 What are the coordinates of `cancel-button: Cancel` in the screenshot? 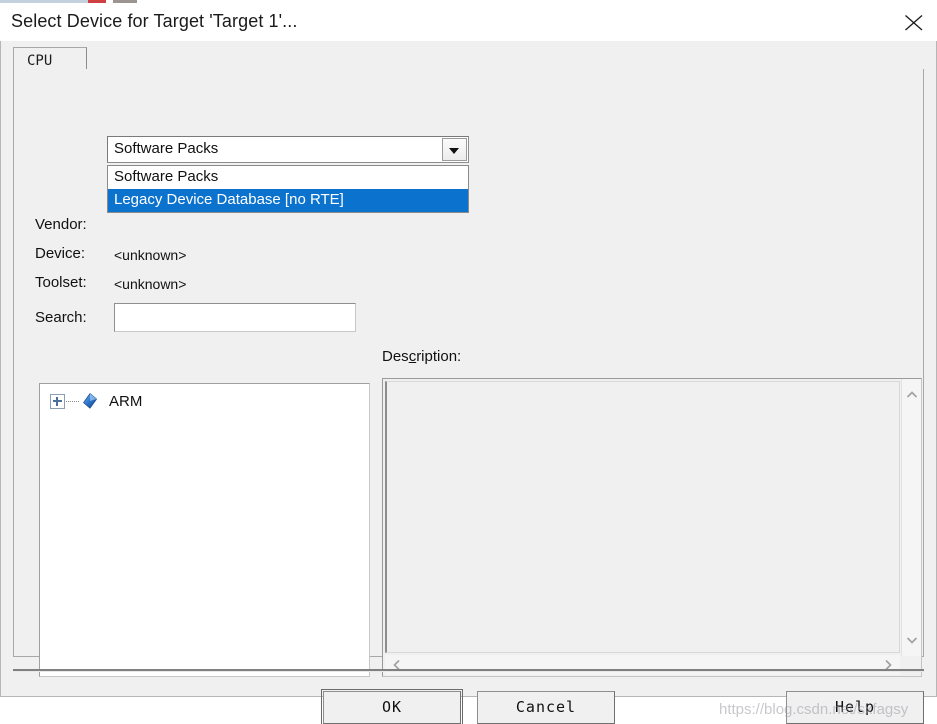 It's located at (546, 707).